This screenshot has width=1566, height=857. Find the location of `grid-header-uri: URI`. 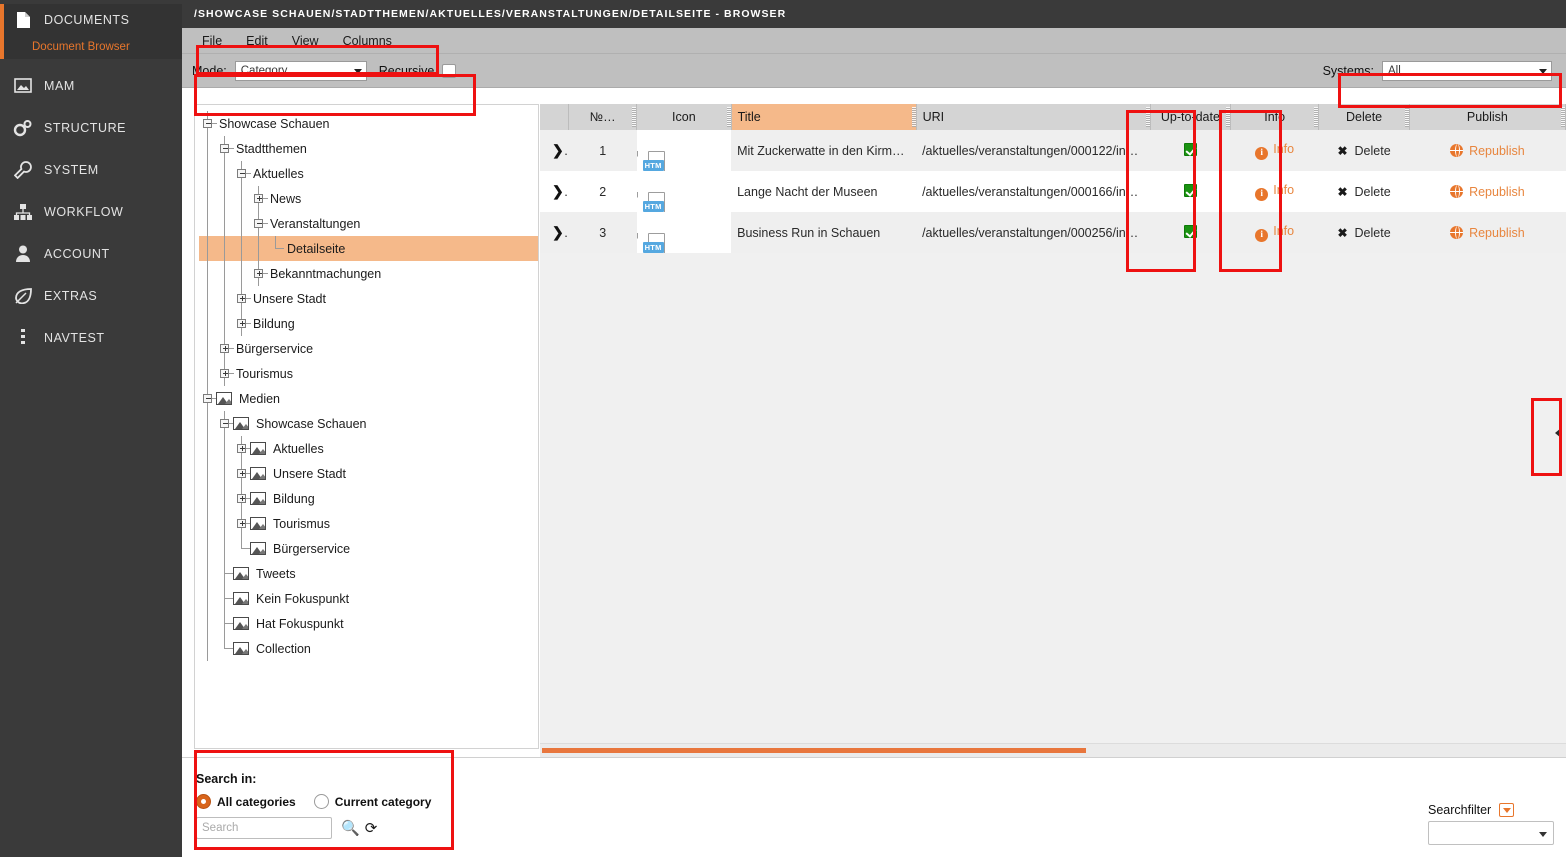

grid-header-uri: URI is located at coordinates (1033, 117).